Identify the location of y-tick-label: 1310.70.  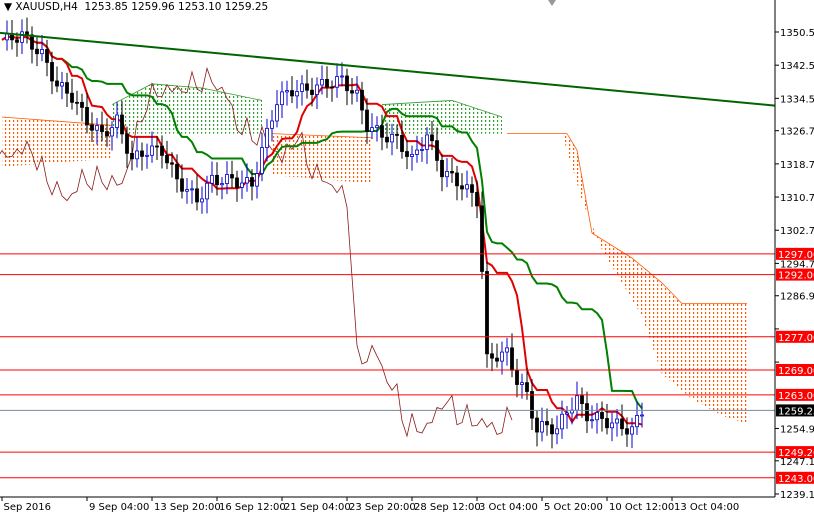
(797, 198).